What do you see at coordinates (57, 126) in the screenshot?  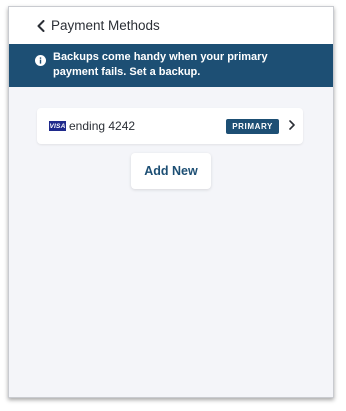 I see `visa-card-icon: VISA` at bounding box center [57, 126].